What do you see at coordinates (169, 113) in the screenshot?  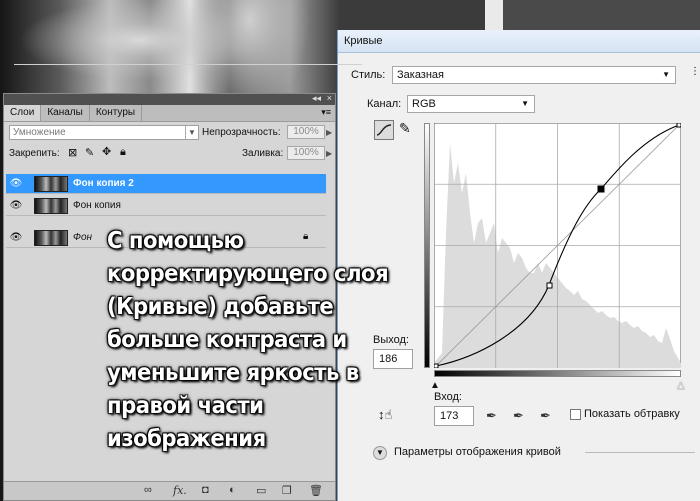 I see `panel-tabs: Слои Каналы Контуры ▾≡` at bounding box center [169, 113].